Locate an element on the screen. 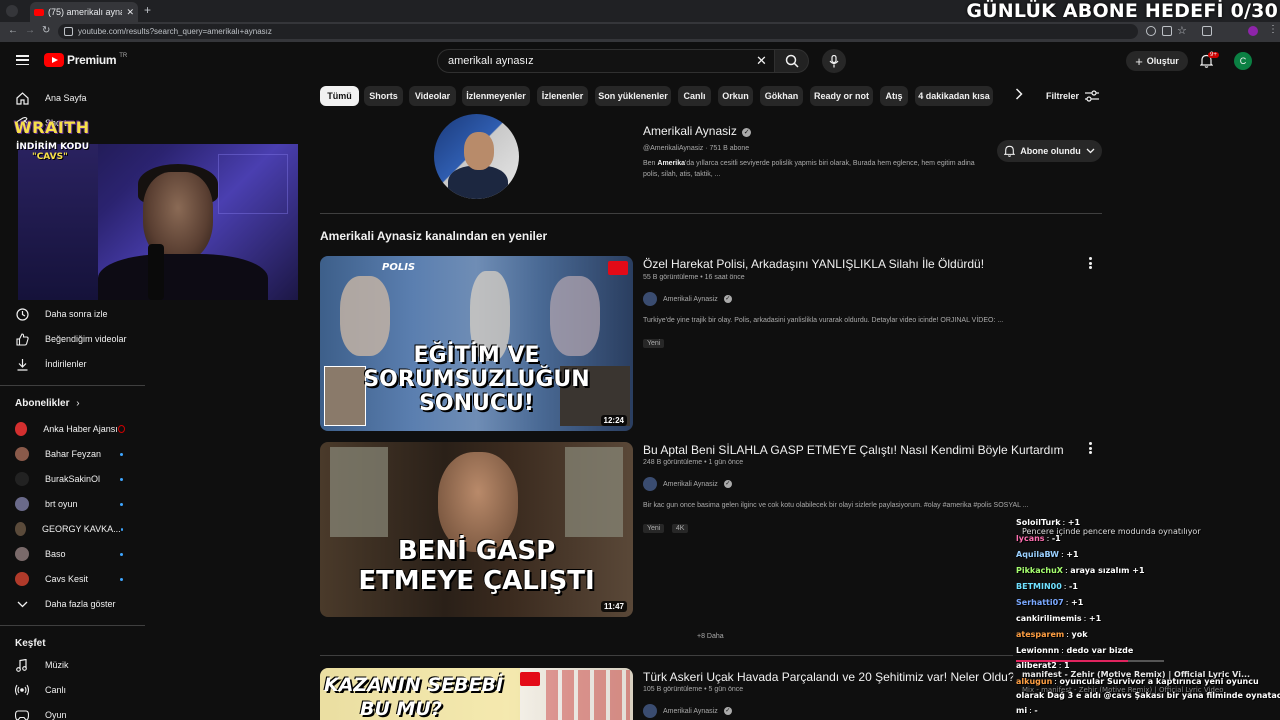 This screenshot has width=1280, height=720. chips-next-button is located at coordinates (1022, 96).